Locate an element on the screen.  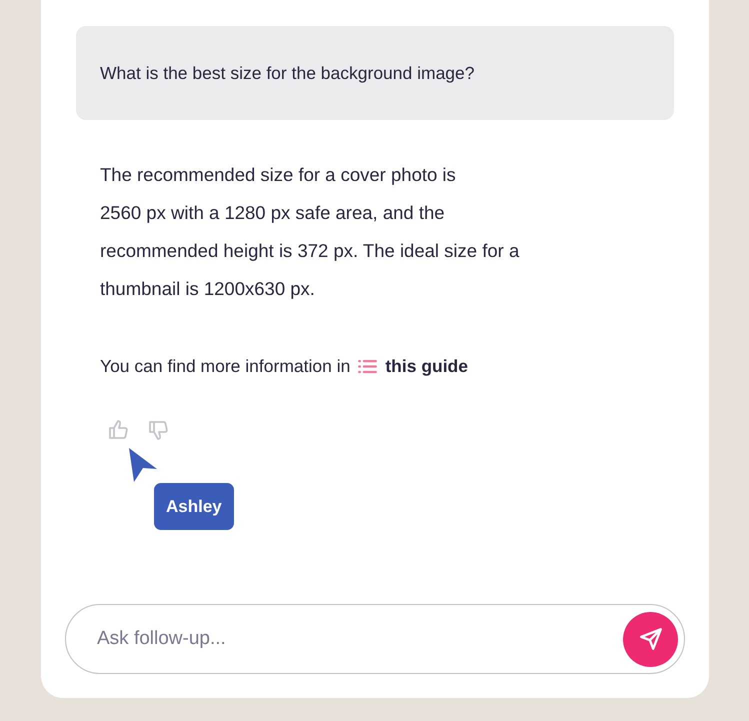
user-name-tag: Ashley is located at coordinates (194, 506).